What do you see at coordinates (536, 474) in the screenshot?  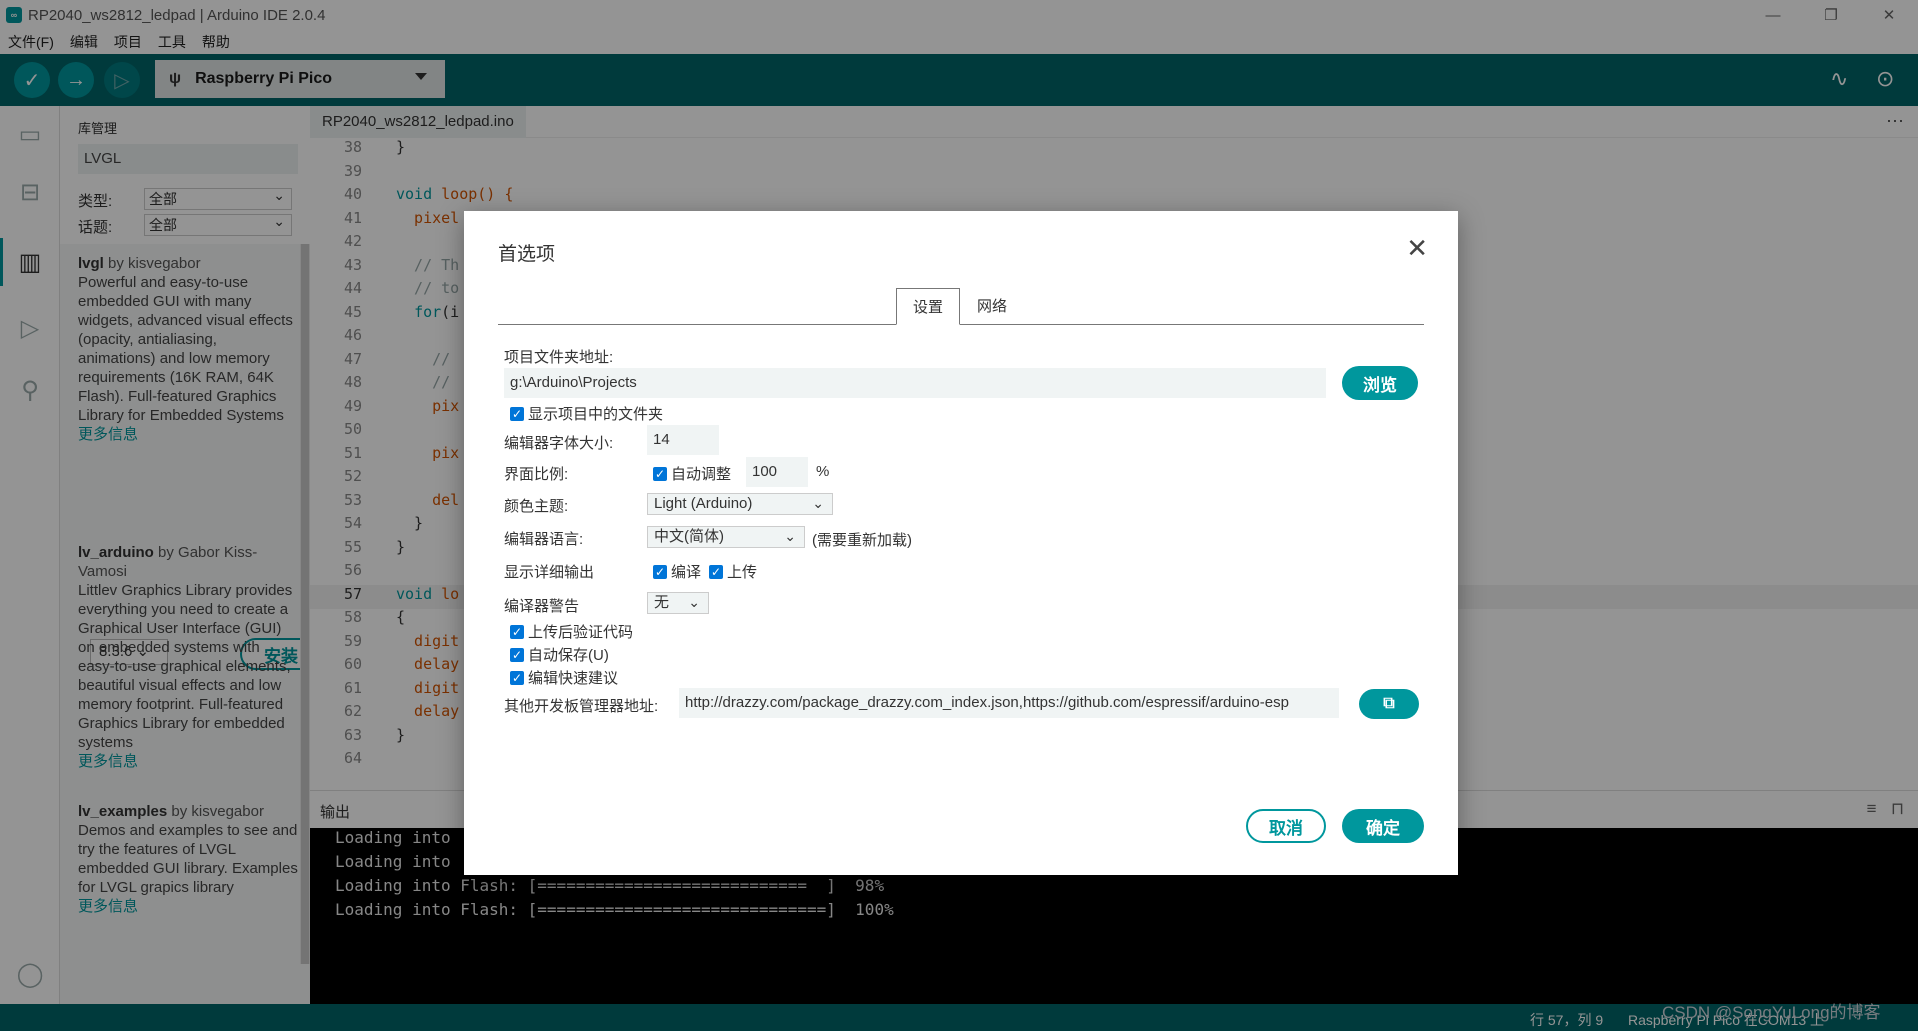 I see `scale-label: 界面比例:` at bounding box center [536, 474].